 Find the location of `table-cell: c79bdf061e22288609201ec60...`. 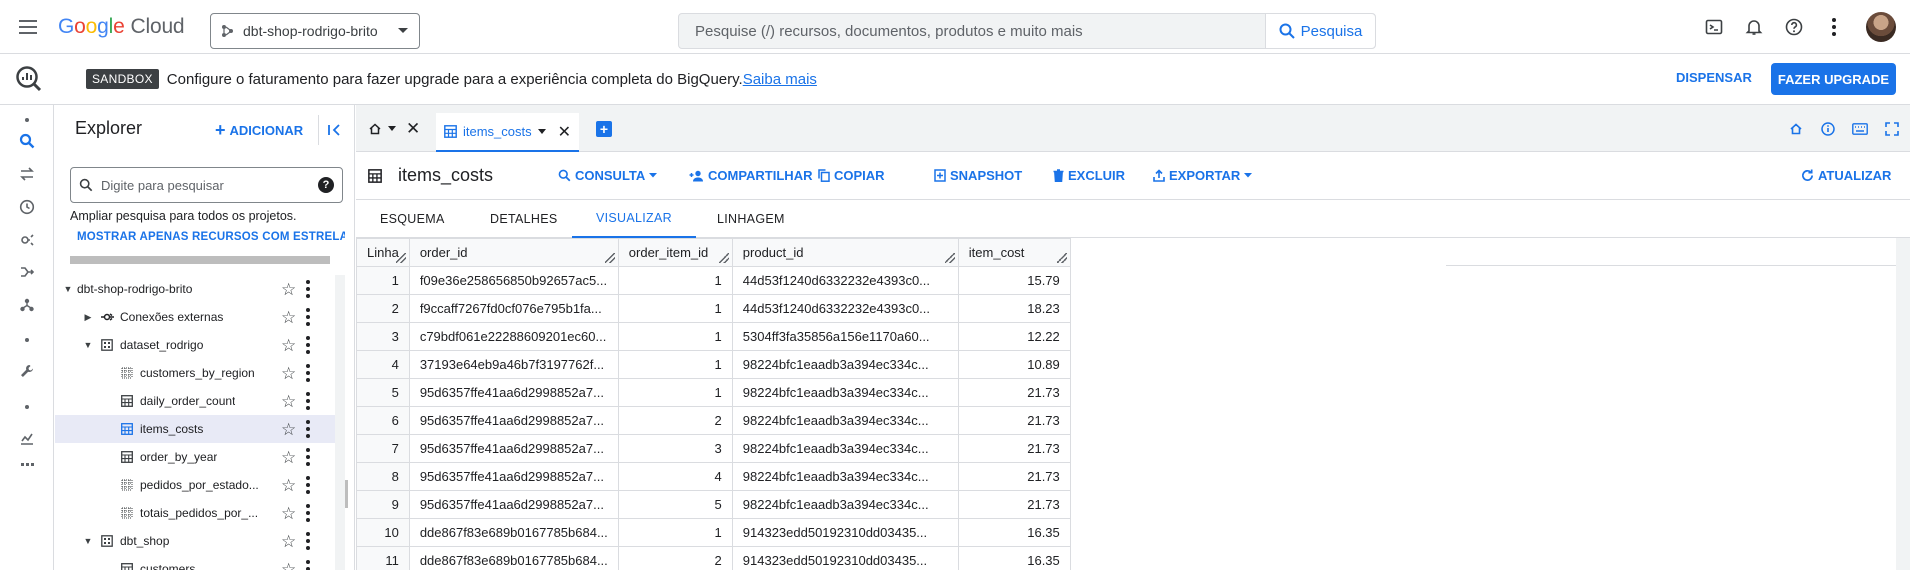

table-cell: c79bdf061e22288609201ec60... is located at coordinates (513, 336).